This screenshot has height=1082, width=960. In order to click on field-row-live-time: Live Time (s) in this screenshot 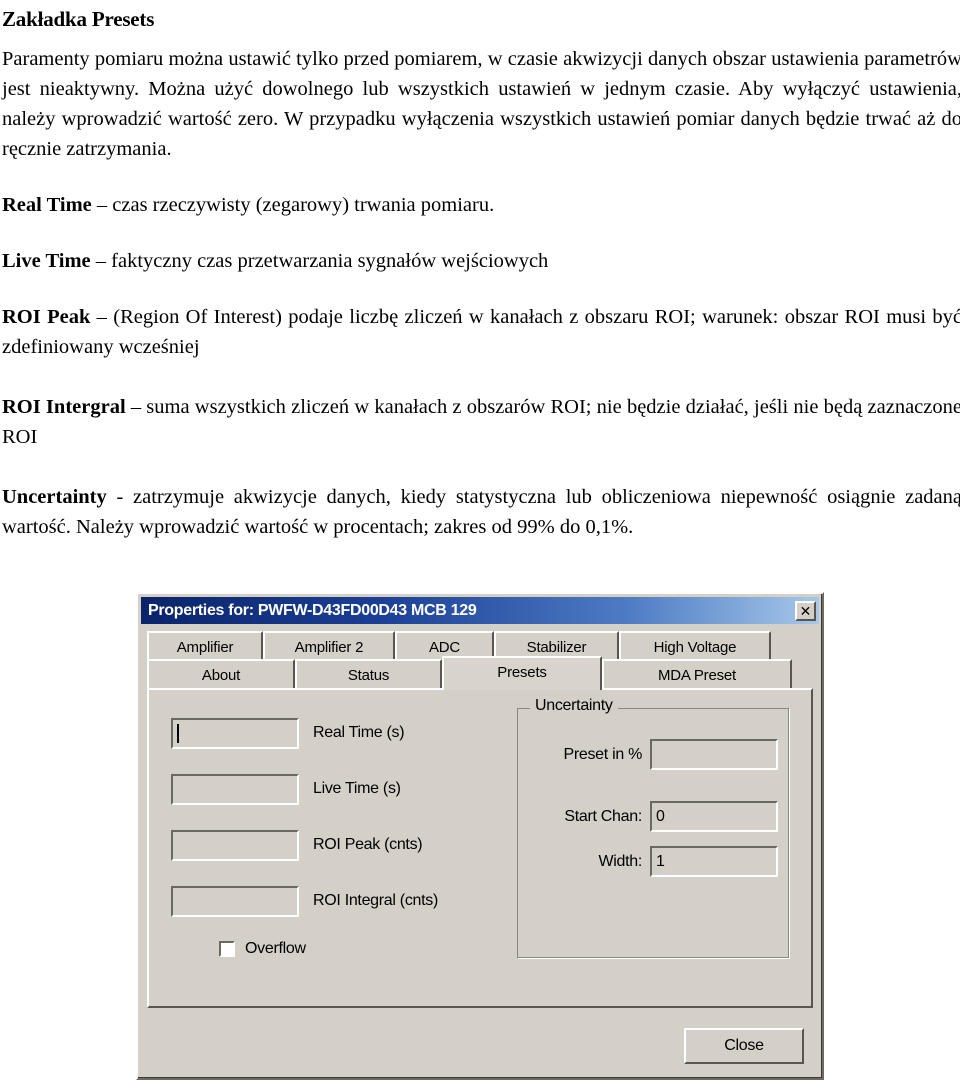, I will do `click(321, 789)`.